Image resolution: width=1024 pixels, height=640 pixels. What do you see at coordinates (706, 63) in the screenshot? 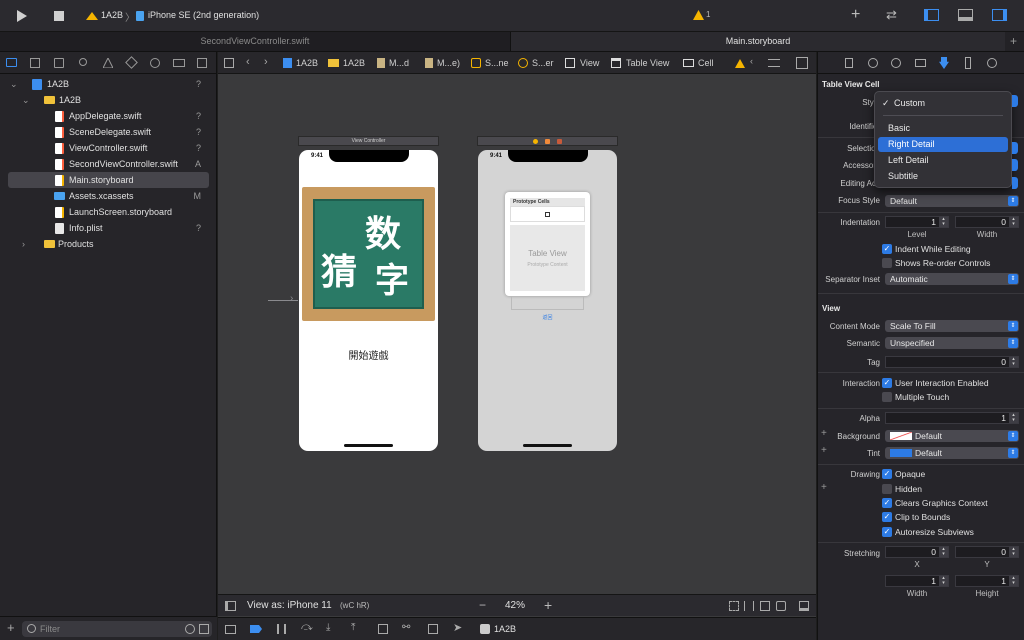
I see `breadcrumb: Cell` at bounding box center [706, 63].